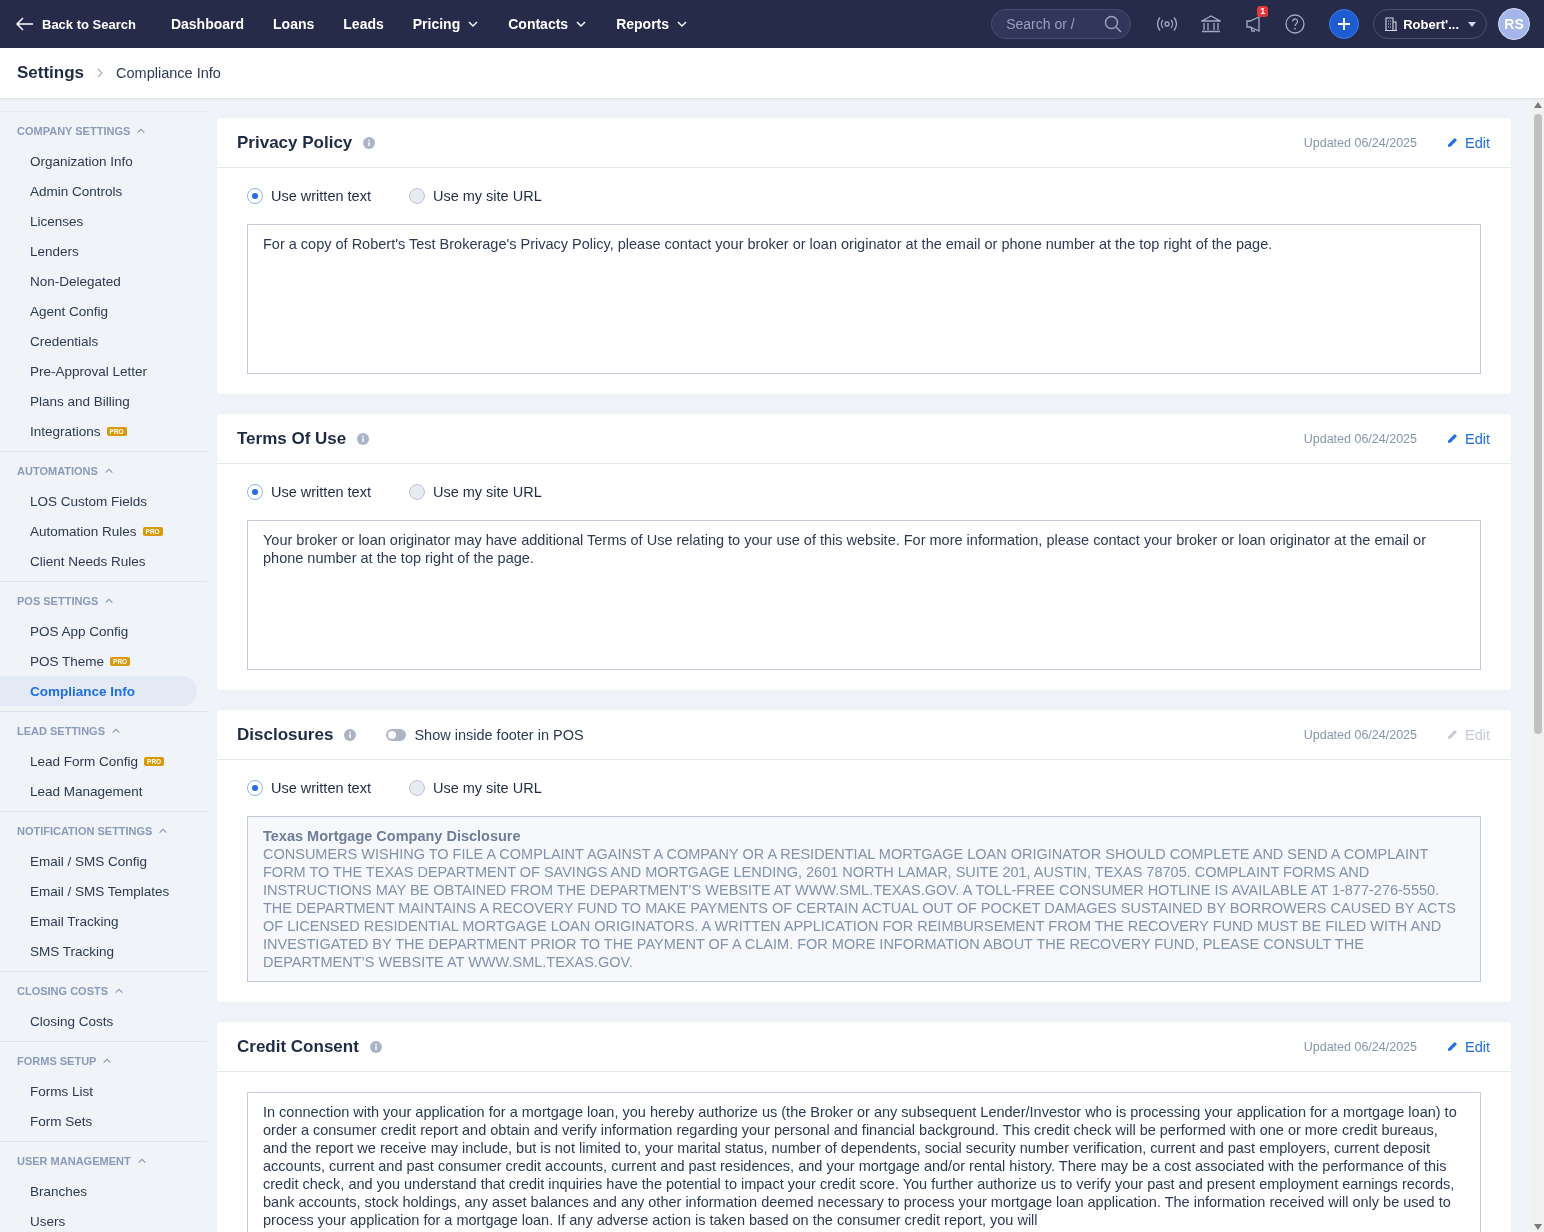 Image resolution: width=1544 pixels, height=1232 pixels. Describe the element at coordinates (860, 935) in the screenshot. I see `paragraph: THE DEPARTMENT MAINTAINS A RECOVERY FUND TO MAKE PAYMENTS OF CERTAIN ACTUAL OUT OF POCKET DAMAGES SUSTAINED BY BORROWERS CAUSED BY ACTS OF LICENSED RESIDENTIAL MORTGAGE LOAN ORIGINATORS. A WRITTEN APPLICATION FOR REIMBURSEMENT FROM THE RECOVERY FUND MUST BE FILED WITH AND INVESTIGATED BY THE DEPARTMENT PRIOR TO THE PAYMENT OF A CLAIM. FOR MORE INFORMATION ABOUT THE RECOVERY FUND, PLEASE CONSULT THE DEPARTMENT’S WEBSITE AT WWW.SML.TEXAS.GOV.` at that location.